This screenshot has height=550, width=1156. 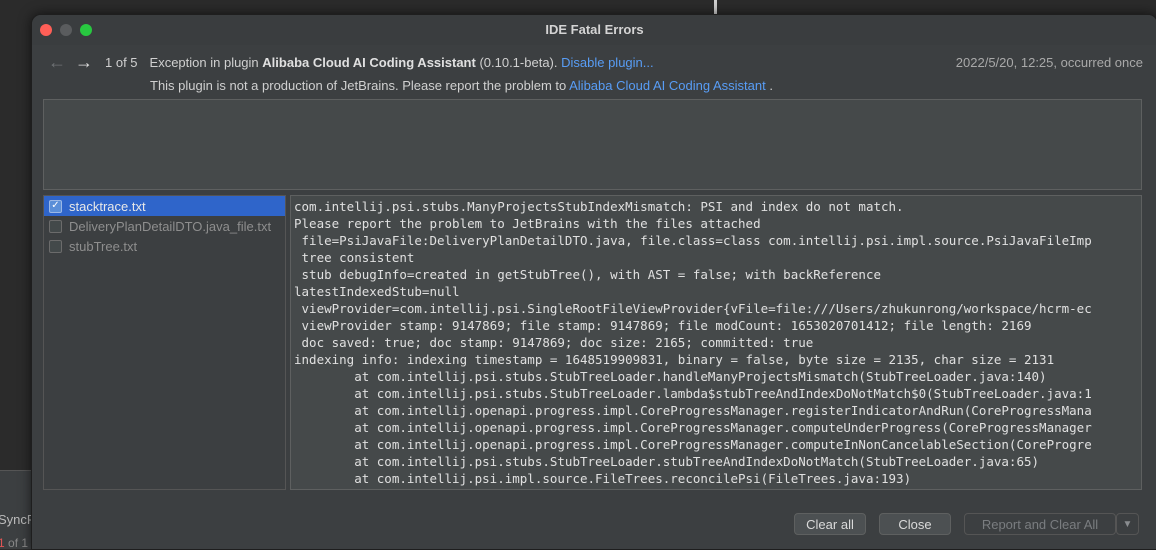 I want to click on stacktrace-line: latestIndexedStub=null, so click(x=377, y=291).